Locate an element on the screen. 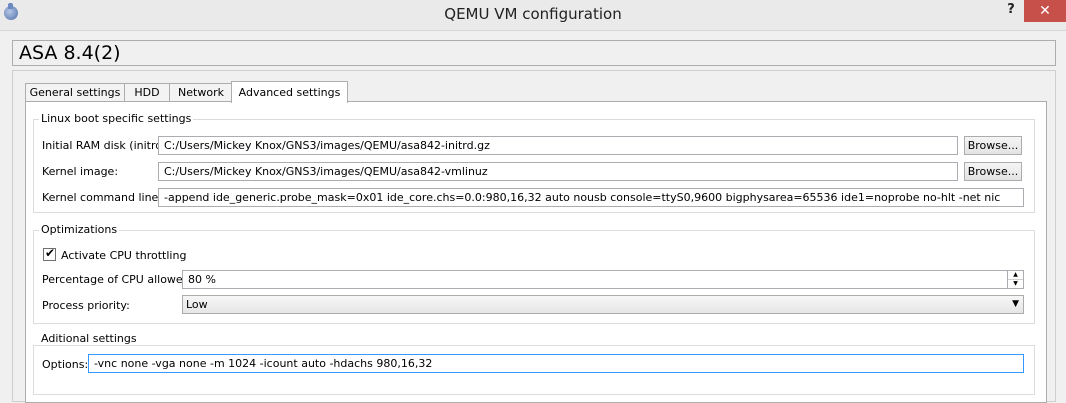 This screenshot has width=1066, height=403. close-button: ✕ is located at coordinates (1045, 11).